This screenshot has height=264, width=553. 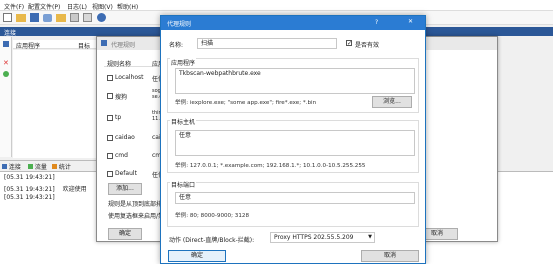 I want to click on connections-table-header: 应用程序 目标, so click(x=60, y=45).